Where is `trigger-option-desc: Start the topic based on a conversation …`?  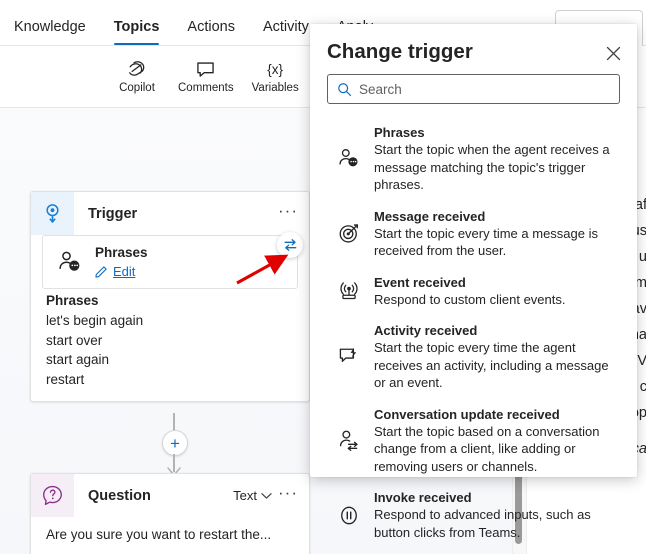
trigger-option-desc: Start the topic based on a conversation … is located at coordinates (487, 448).